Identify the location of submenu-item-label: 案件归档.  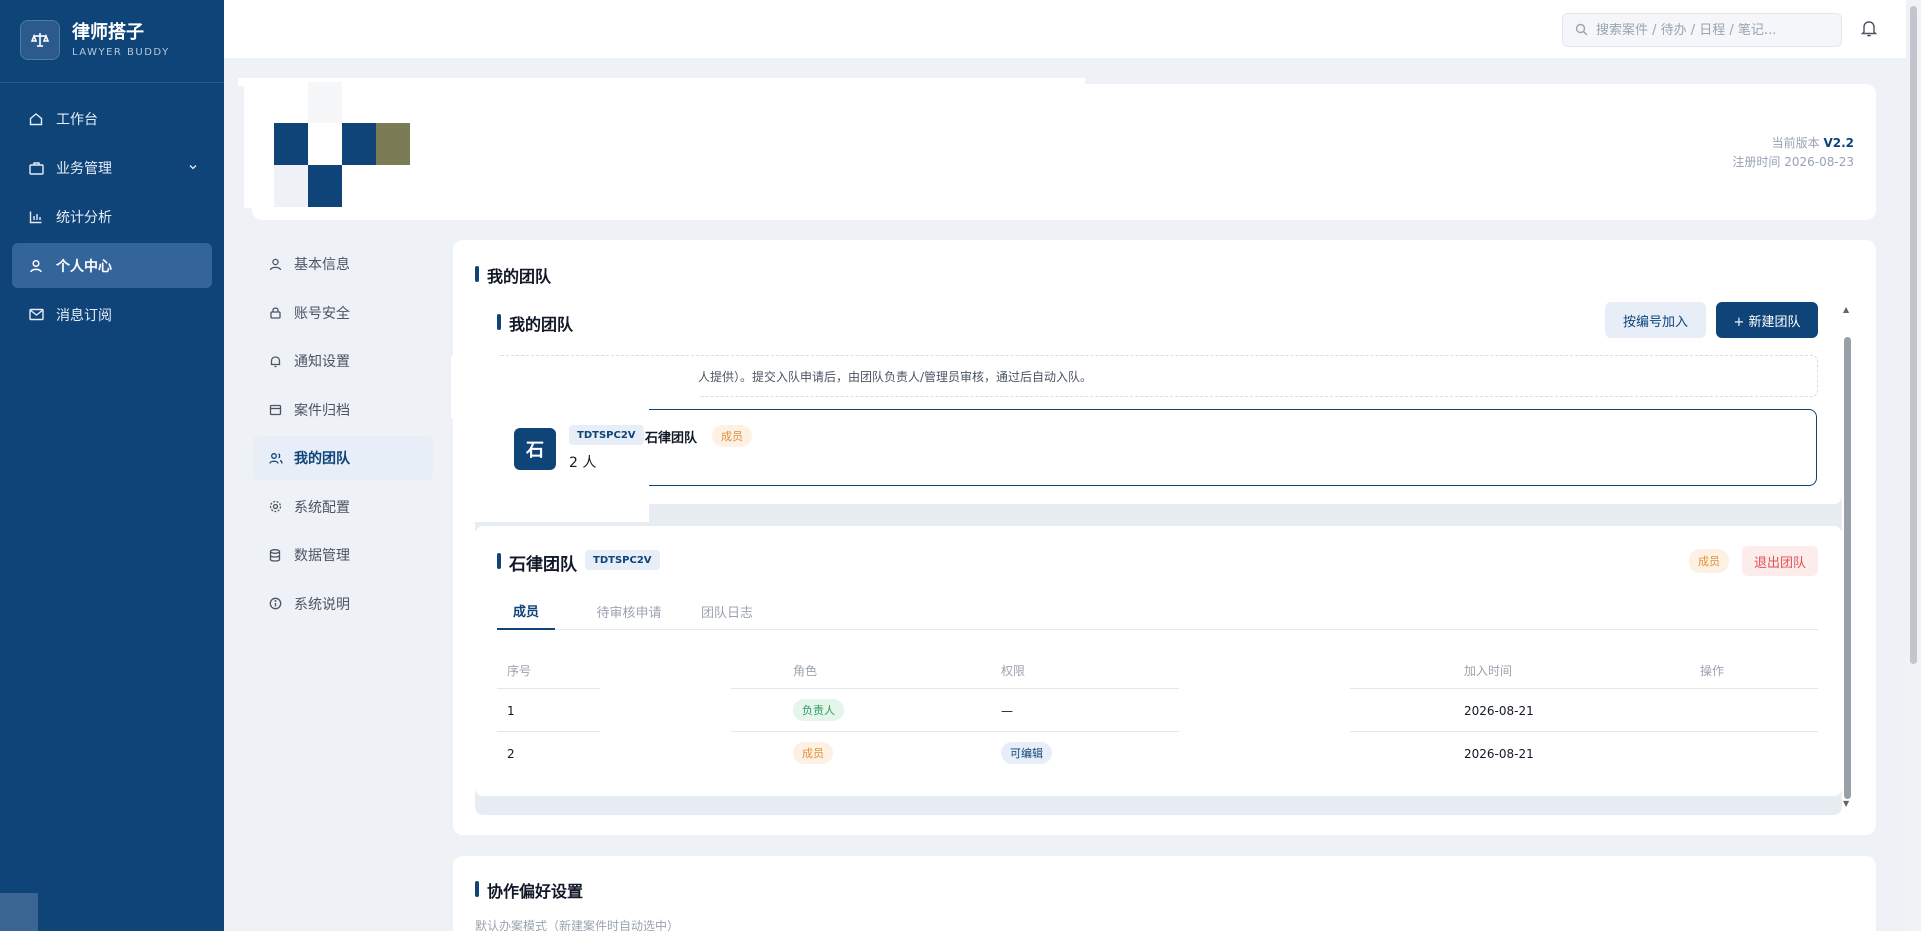
(322, 410).